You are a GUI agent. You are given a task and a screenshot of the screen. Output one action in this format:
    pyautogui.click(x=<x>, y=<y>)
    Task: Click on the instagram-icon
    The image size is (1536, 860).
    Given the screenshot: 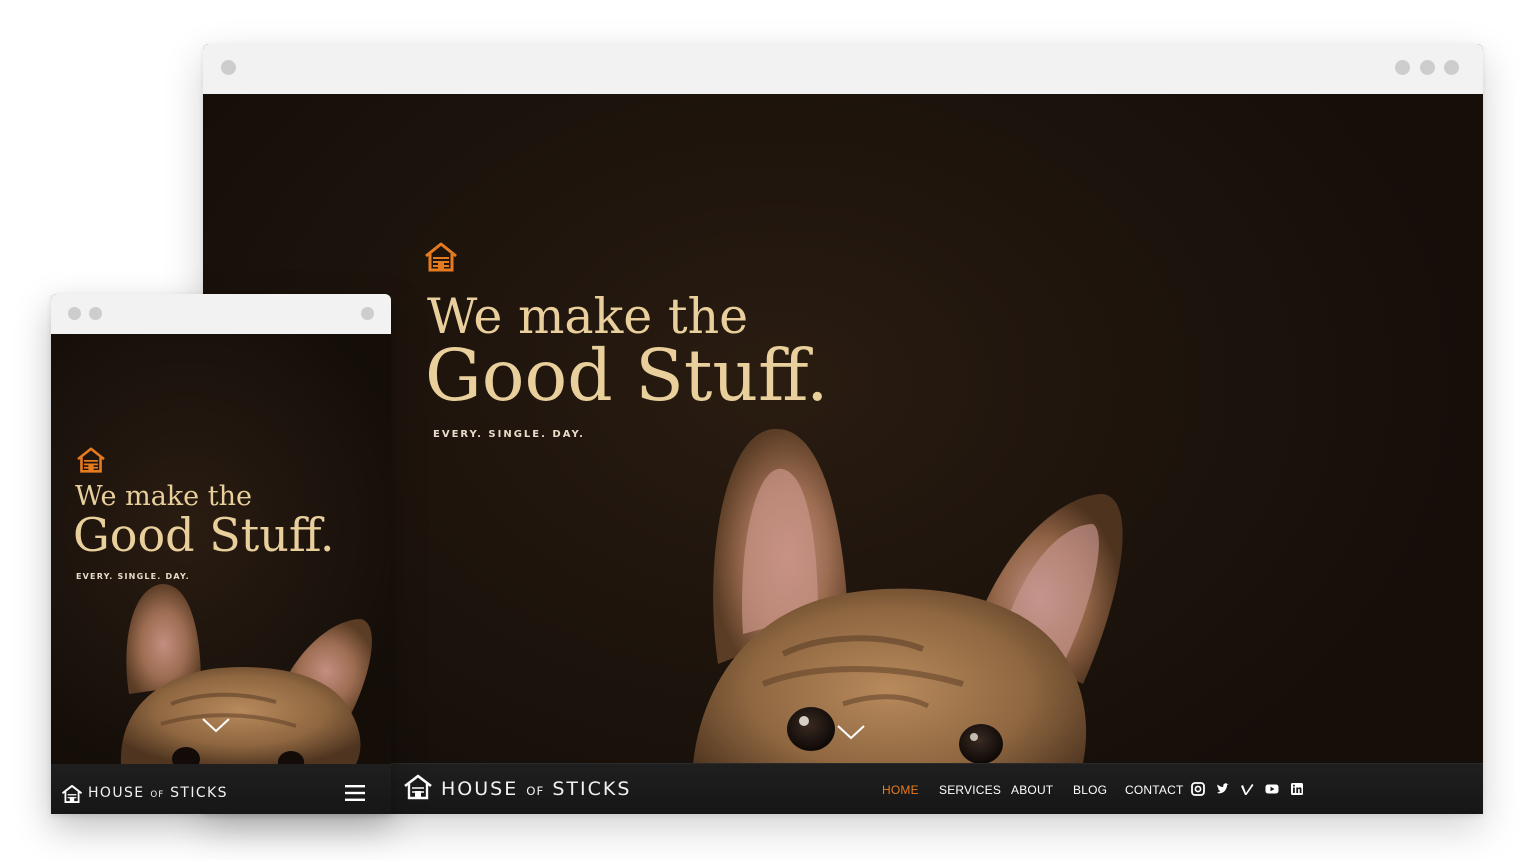 What is the action you would take?
    pyautogui.click(x=1198, y=789)
    